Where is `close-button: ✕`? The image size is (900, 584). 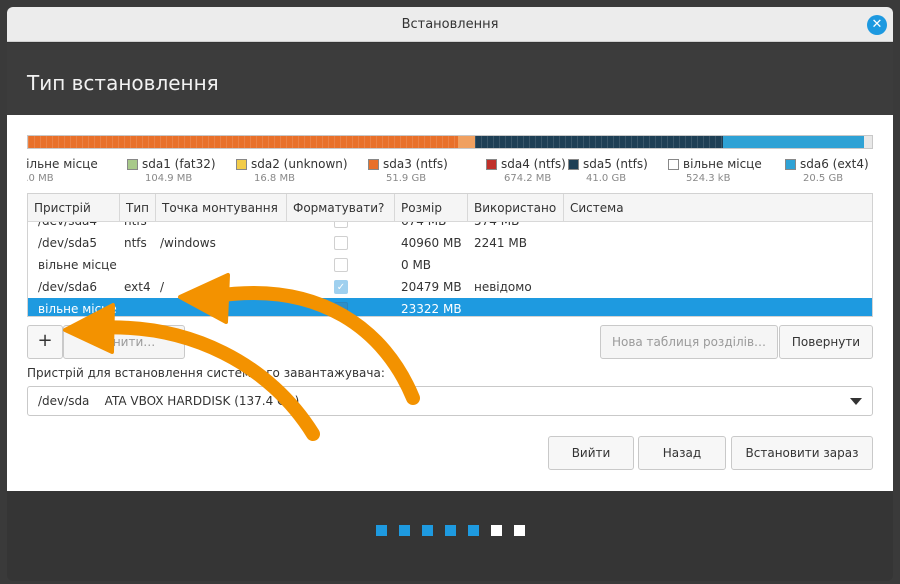
close-button: ✕ is located at coordinates (877, 25).